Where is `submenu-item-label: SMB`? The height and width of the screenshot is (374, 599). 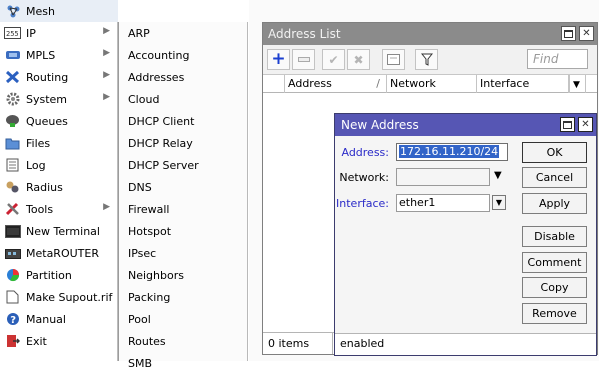 submenu-item-label: SMB is located at coordinates (140, 363).